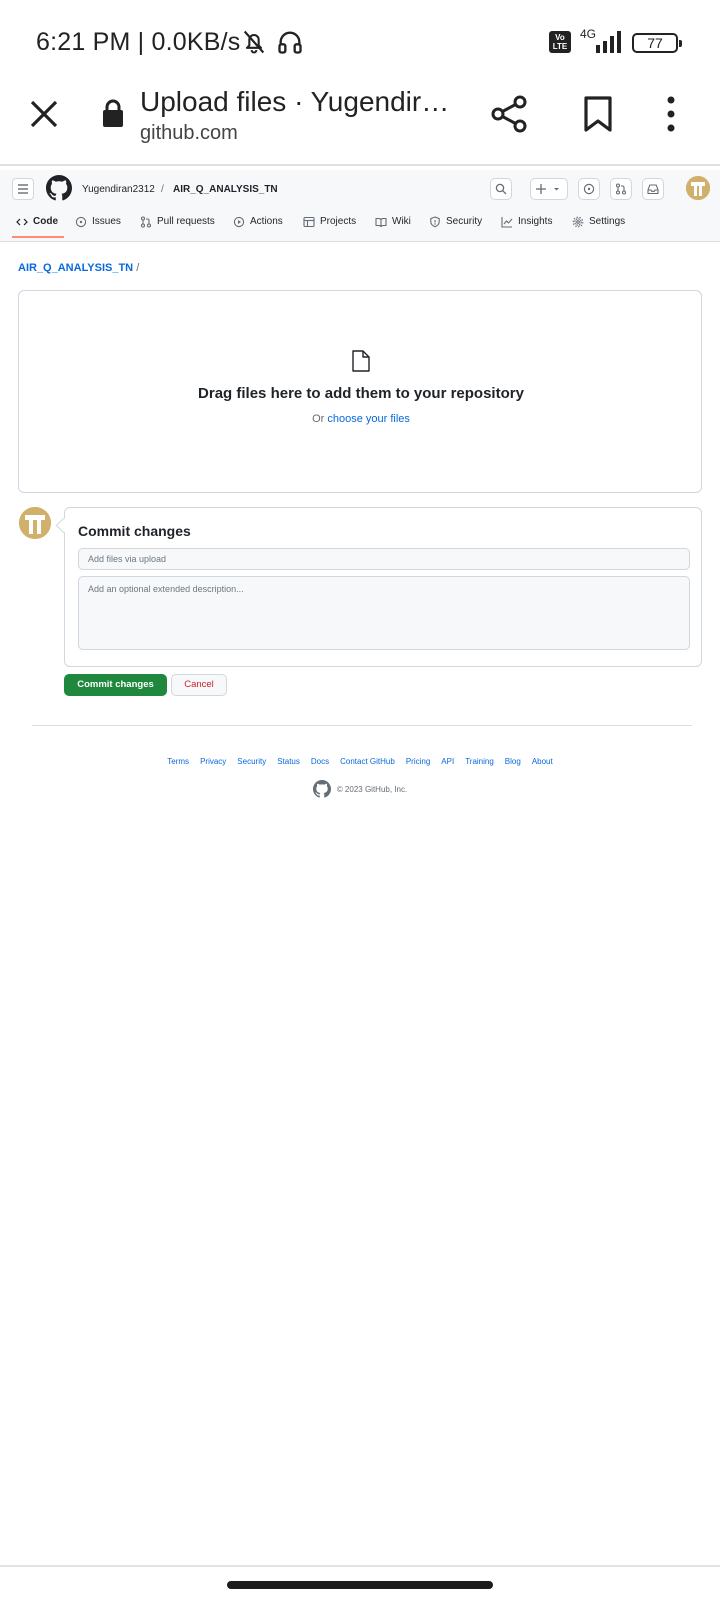 The image size is (720, 1600). What do you see at coordinates (189, 133) in the screenshot?
I see `page-url: github.com` at bounding box center [189, 133].